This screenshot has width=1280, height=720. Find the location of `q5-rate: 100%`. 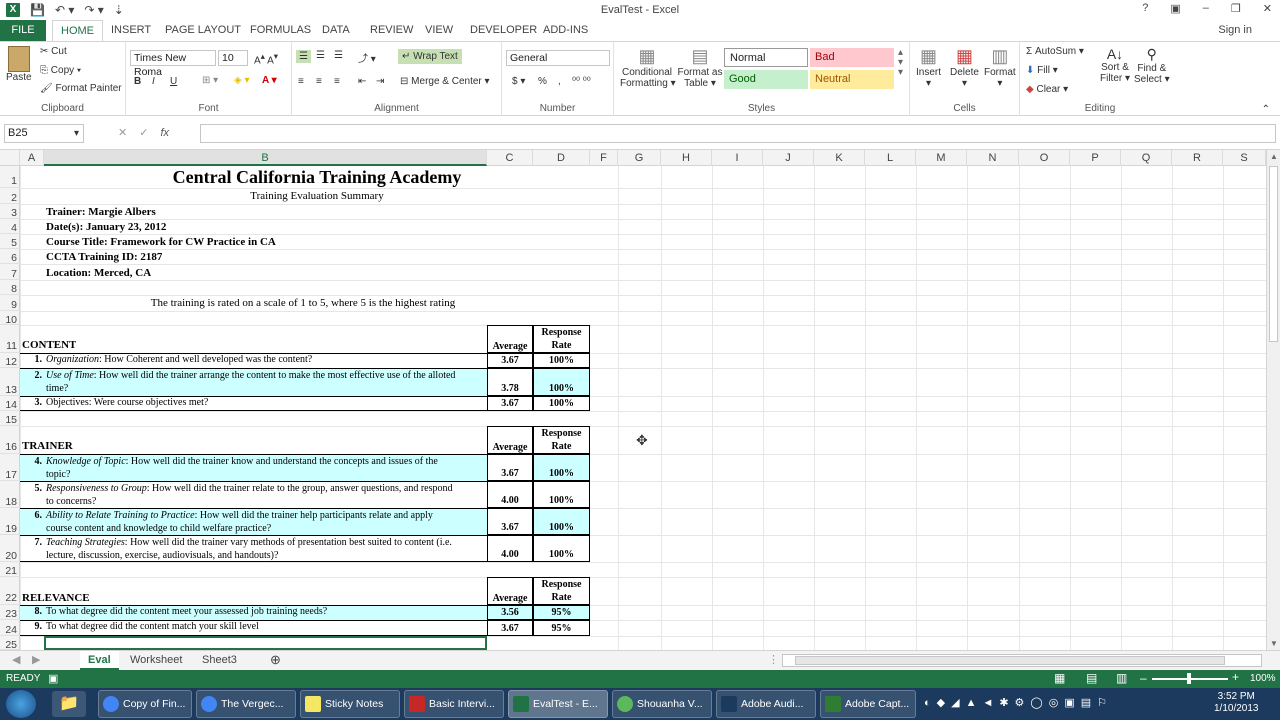

q5-rate: 100% is located at coordinates (561, 494).